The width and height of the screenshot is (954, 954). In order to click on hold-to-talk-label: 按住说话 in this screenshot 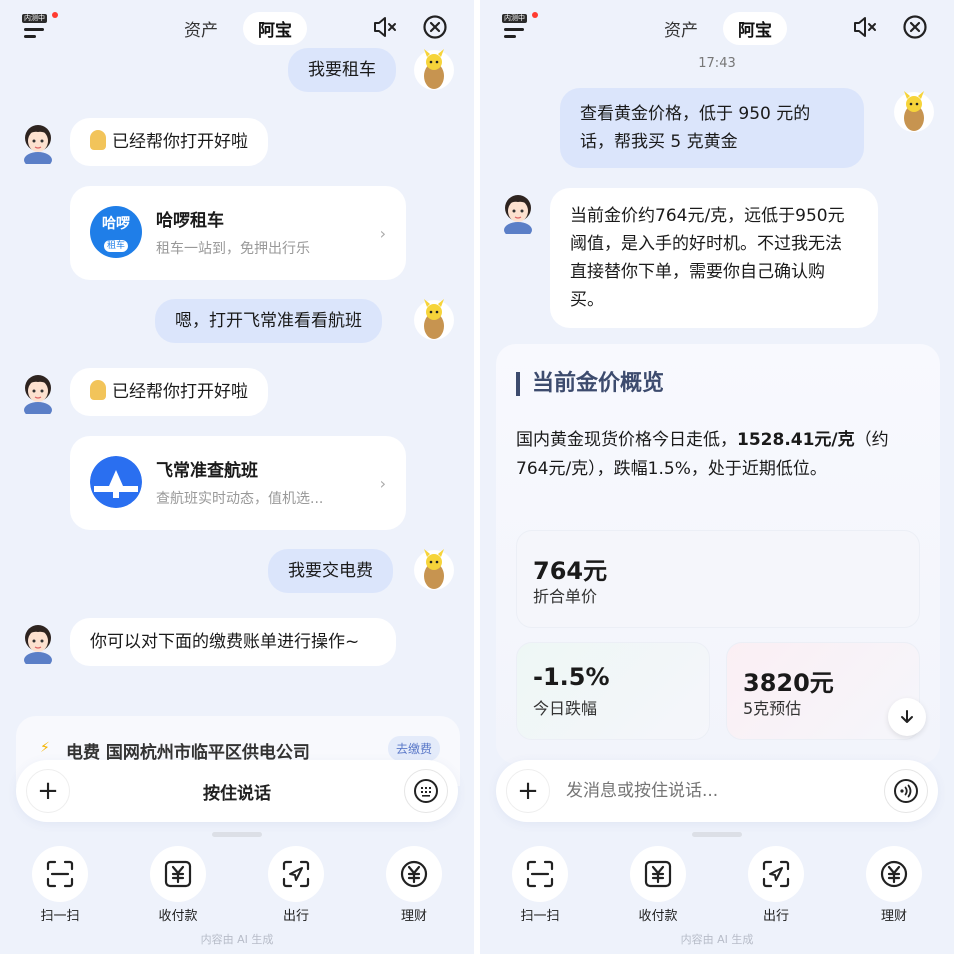, I will do `click(237, 791)`.